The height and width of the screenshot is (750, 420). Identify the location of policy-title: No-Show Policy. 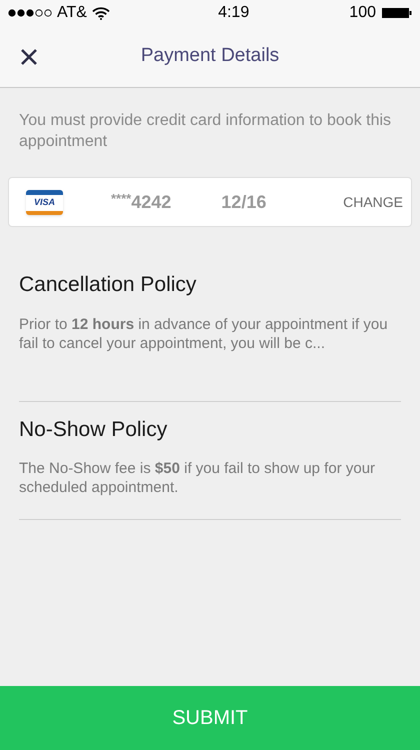
(93, 429).